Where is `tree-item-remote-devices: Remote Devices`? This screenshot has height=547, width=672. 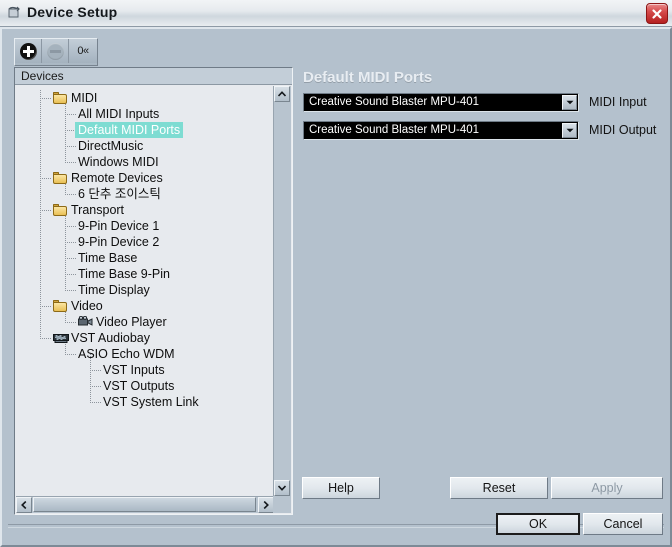
tree-item-remote-devices: Remote Devices is located at coordinates (144, 178).